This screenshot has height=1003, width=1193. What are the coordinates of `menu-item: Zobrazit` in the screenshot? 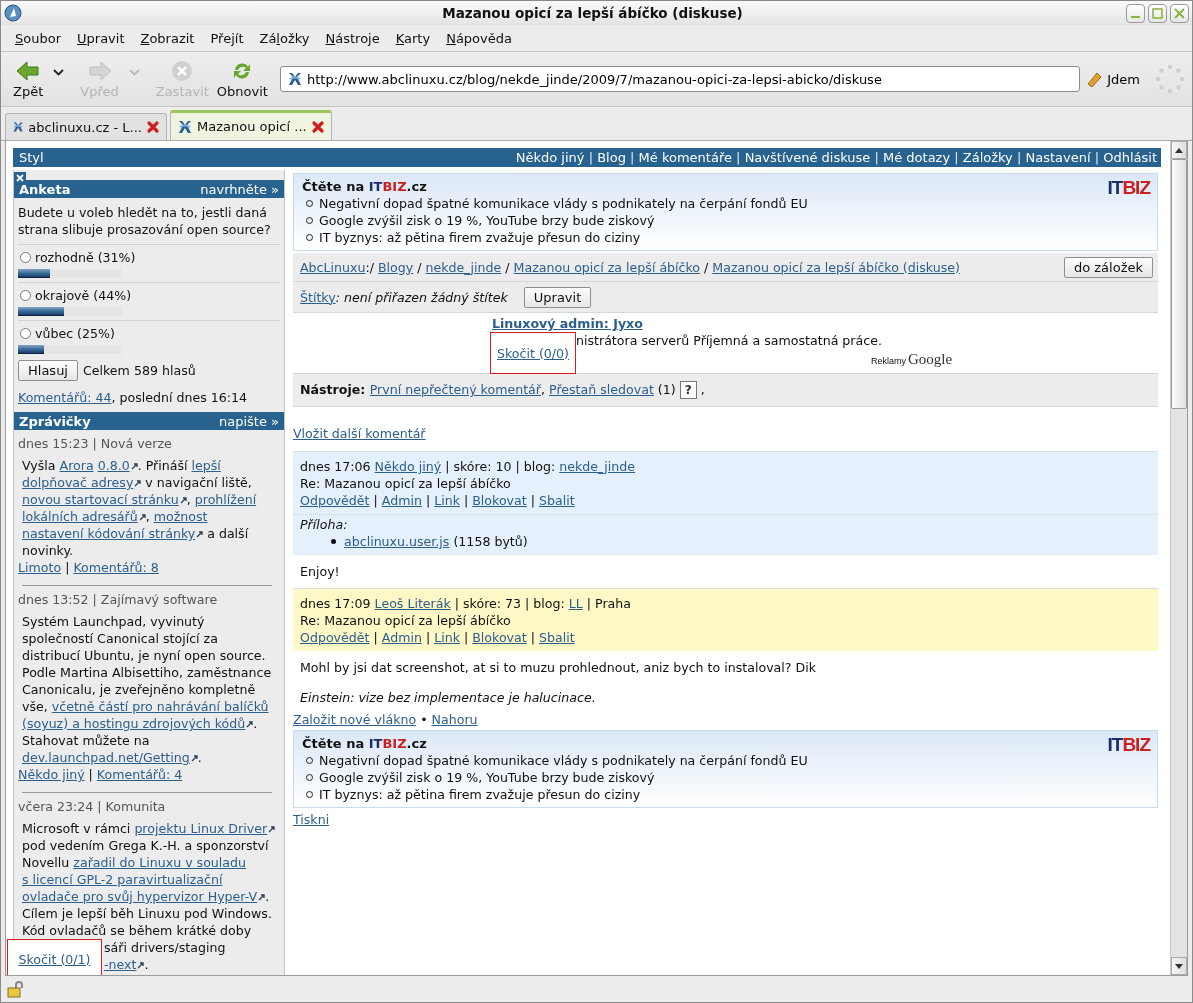 It's located at (167, 38).